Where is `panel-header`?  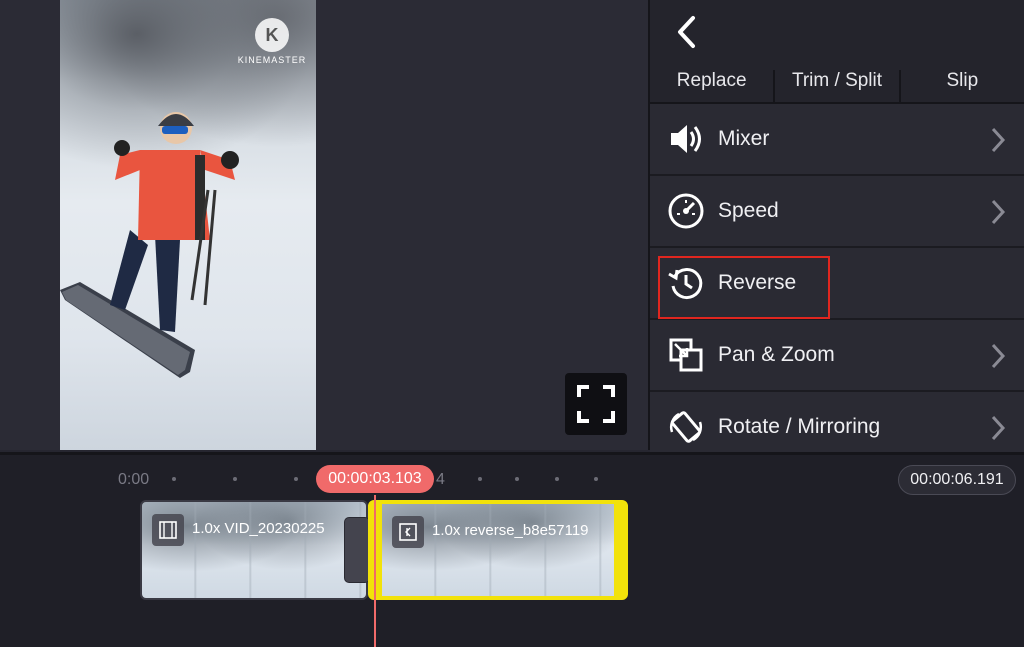 panel-header is located at coordinates (837, 35).